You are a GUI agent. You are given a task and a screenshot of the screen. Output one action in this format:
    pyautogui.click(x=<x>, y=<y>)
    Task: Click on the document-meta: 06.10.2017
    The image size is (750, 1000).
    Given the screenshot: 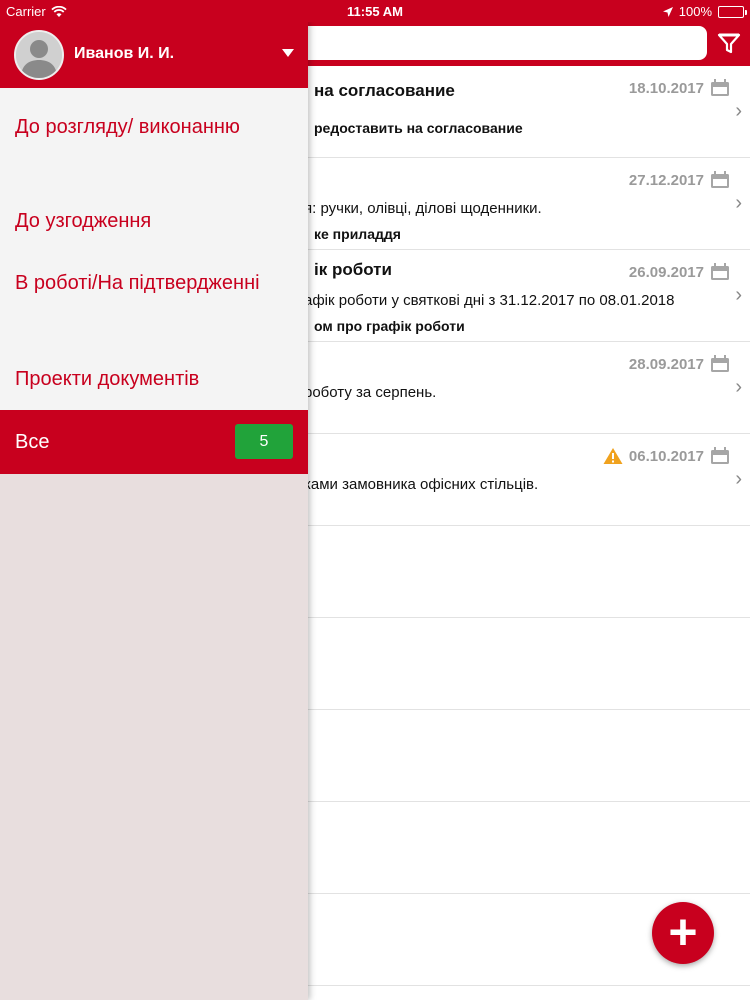 What is the action you would take?
    pyautogui.click(x=666, y=456)
    